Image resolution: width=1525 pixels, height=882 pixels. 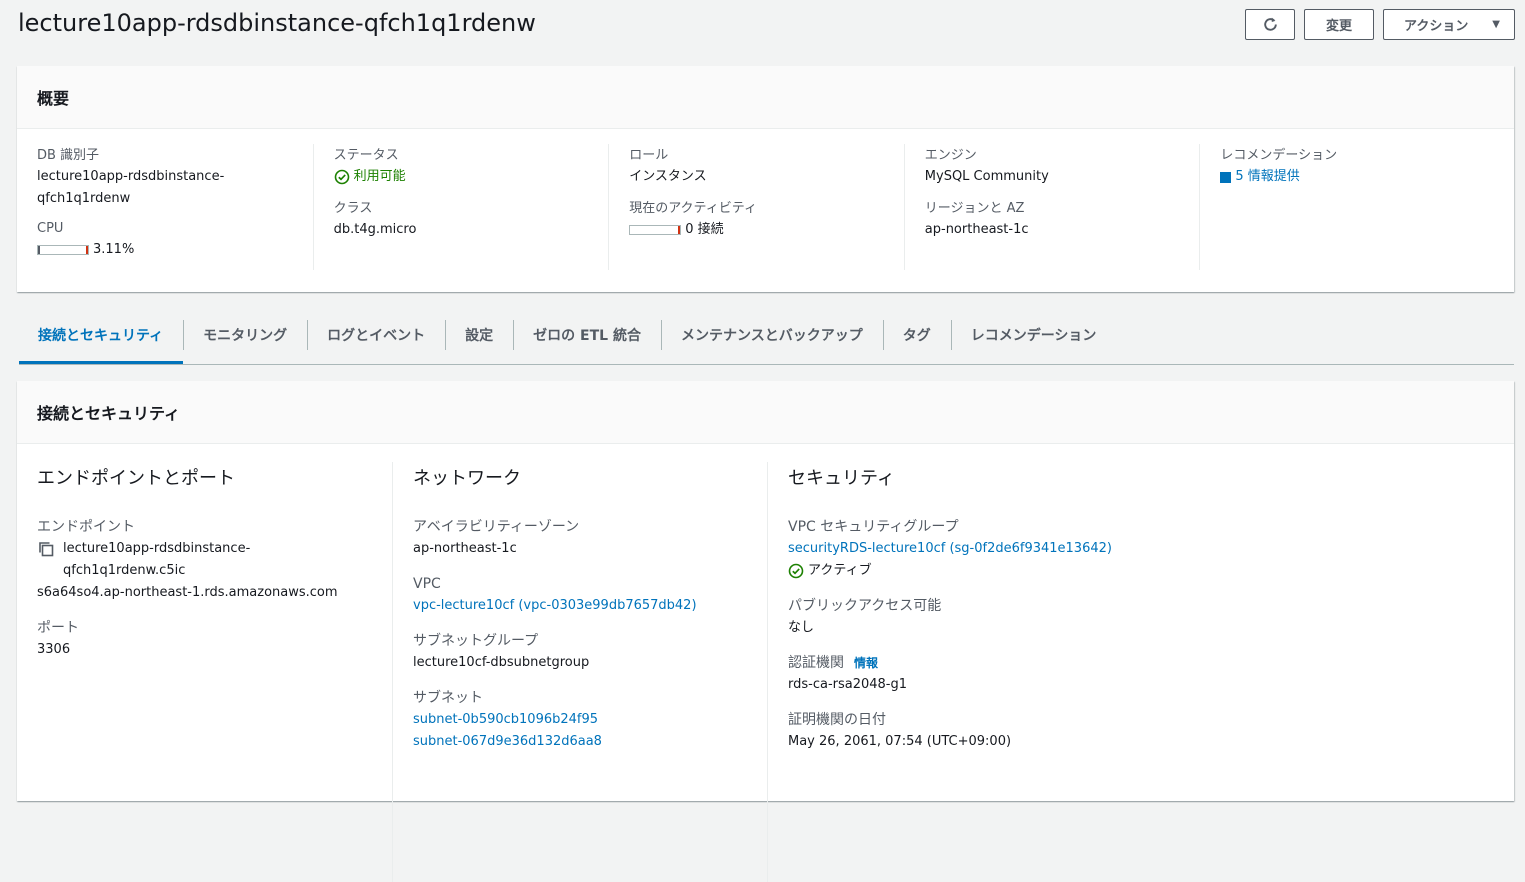 I want to click on region-label: リージョンと AZ, so click(x=974, y=208).